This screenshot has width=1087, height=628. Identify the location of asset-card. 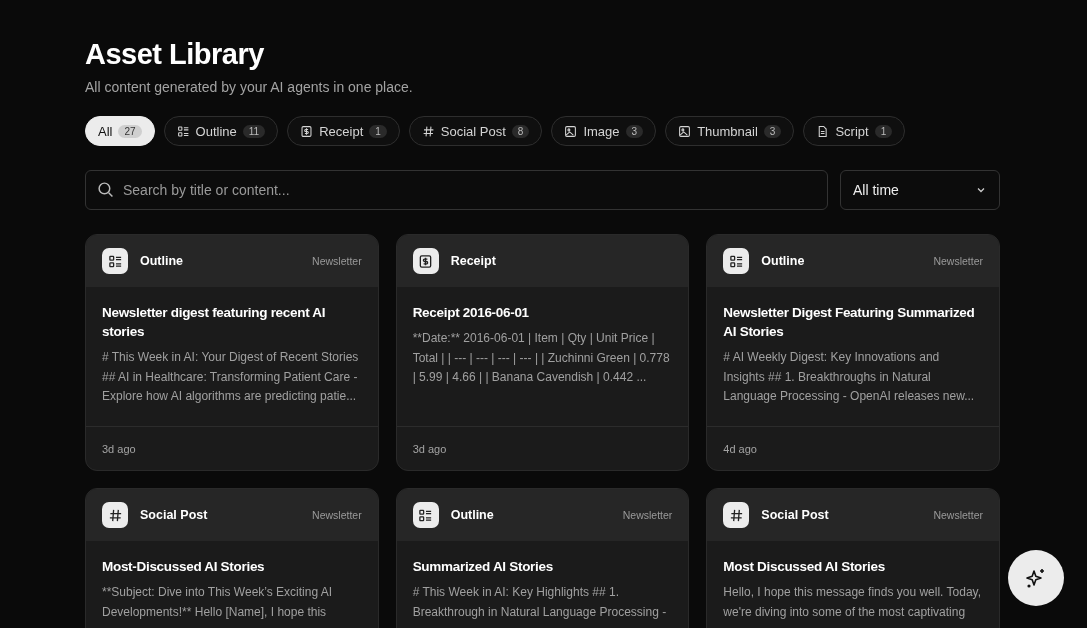
(232, 352).